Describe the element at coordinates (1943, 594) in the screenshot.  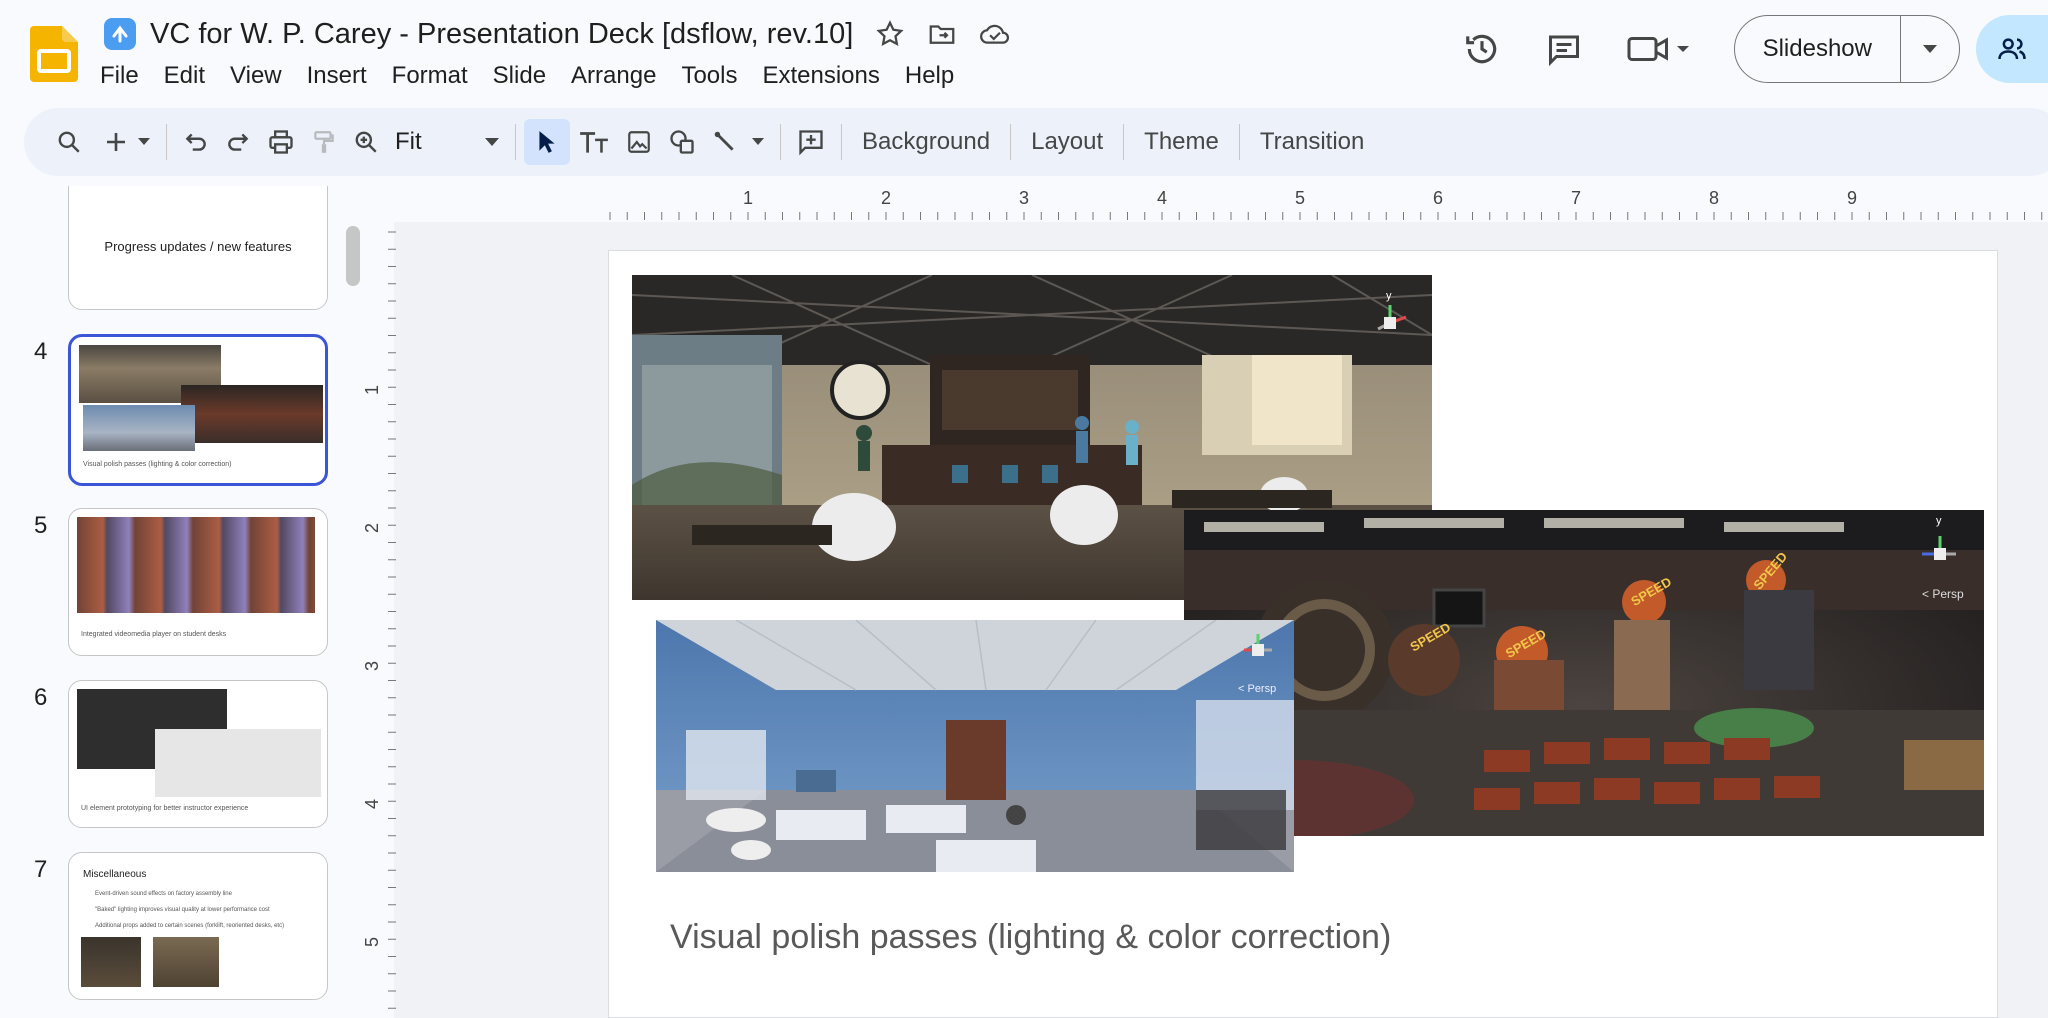
I see `svg-text: < Persp` at that location.